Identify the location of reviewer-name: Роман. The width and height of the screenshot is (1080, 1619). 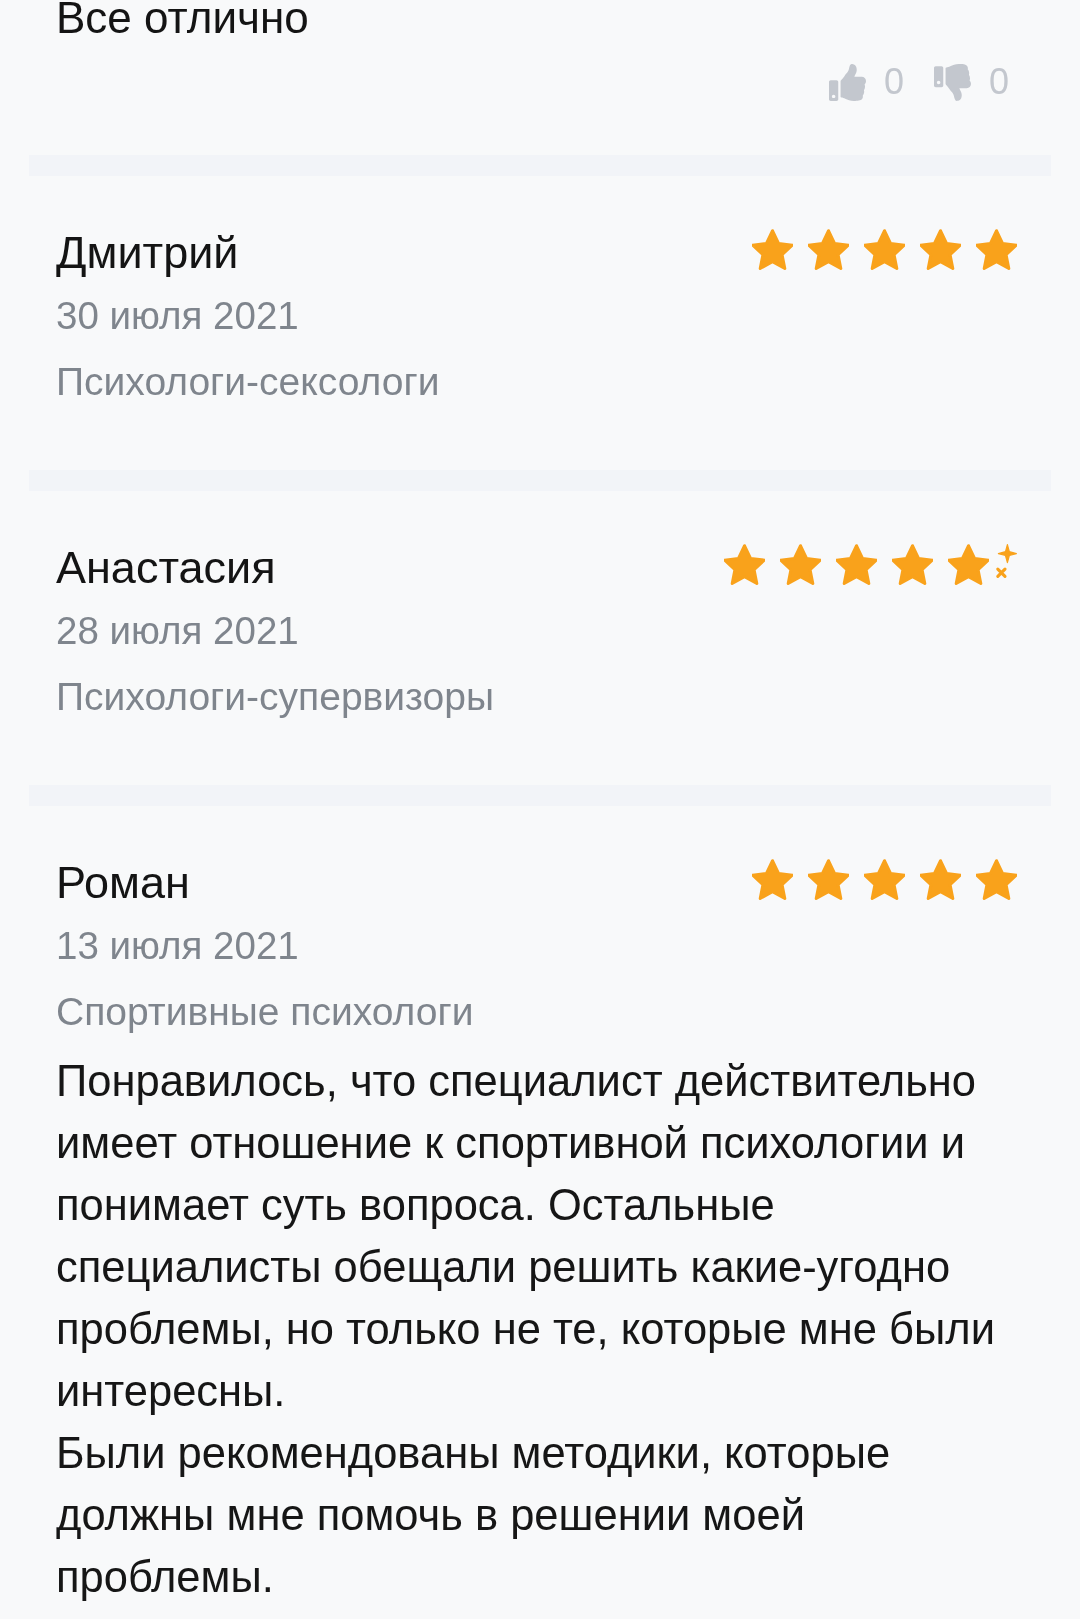
(123, 883).